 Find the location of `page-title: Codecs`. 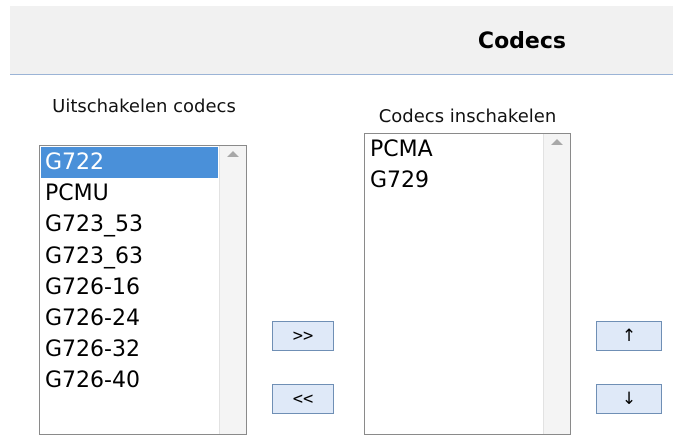

page-title: Codecs is located at coordinates (521, 41).